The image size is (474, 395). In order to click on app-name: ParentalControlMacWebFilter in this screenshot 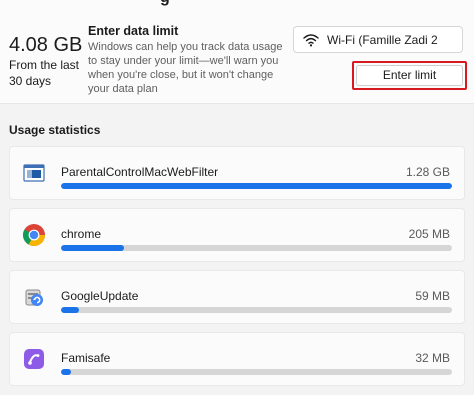, I will do `click(140, 172)`.